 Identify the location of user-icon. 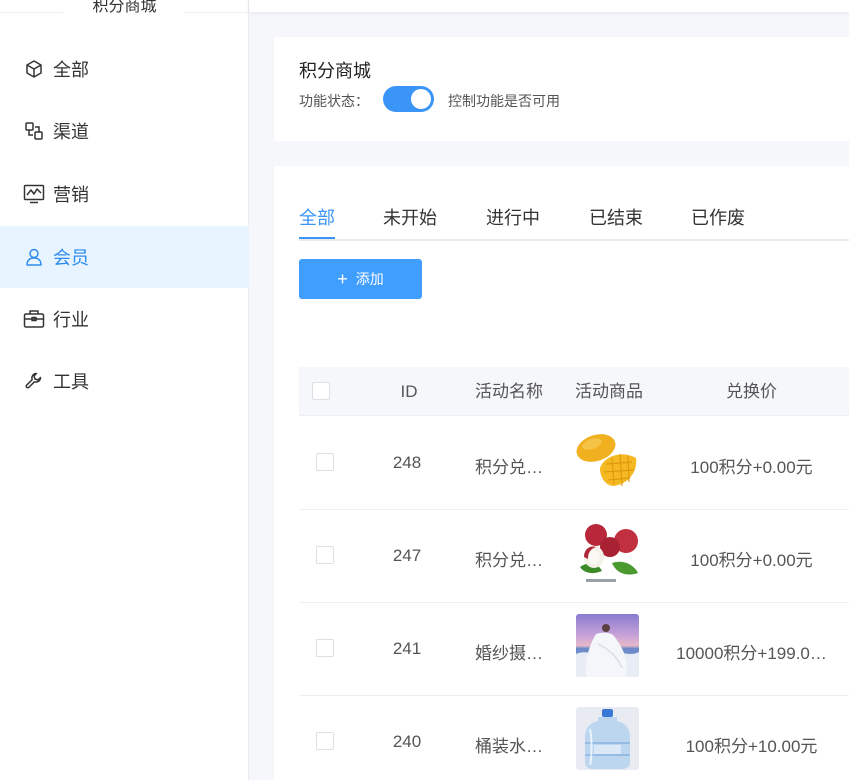
(34, 257).